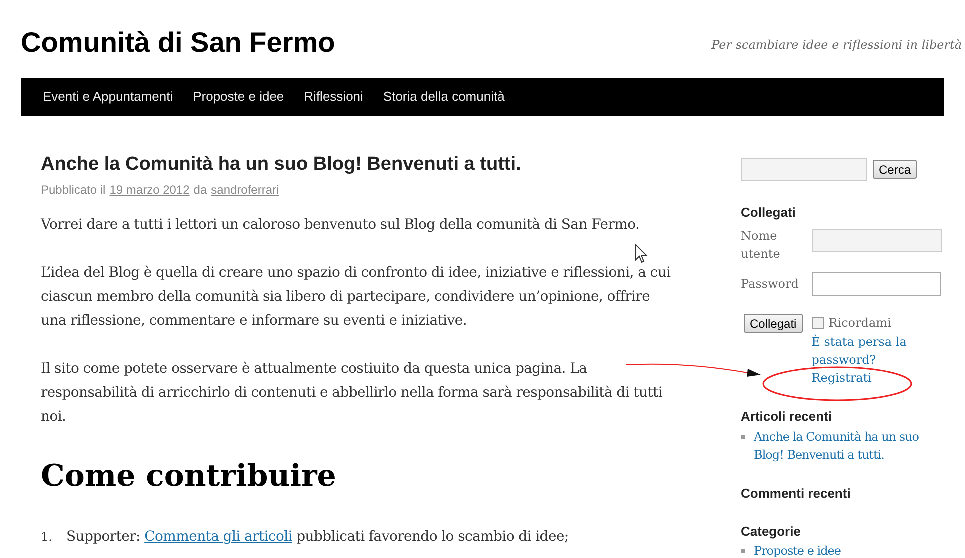 The width and height of the screenshot is (965, 558). I want to click on paragraph: L’idea del Blog è quella di creare uno spazio di confronto di idee, iniziative e riflessioni, a cui ciascun membro della comunità sia libero di partecipare, condividere un’opinione, offrire una riflessione, commentare e informare su eventi e iniziative., so click(356, 297).